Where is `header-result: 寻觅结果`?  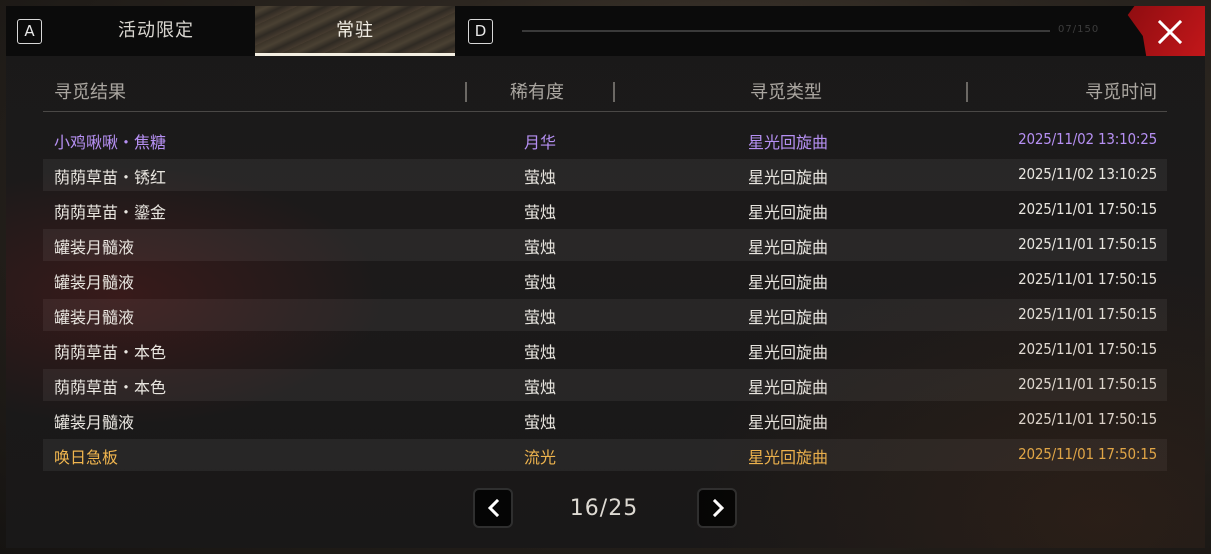 header-result: 寻觅结果 is located at coordinates (90, 92).